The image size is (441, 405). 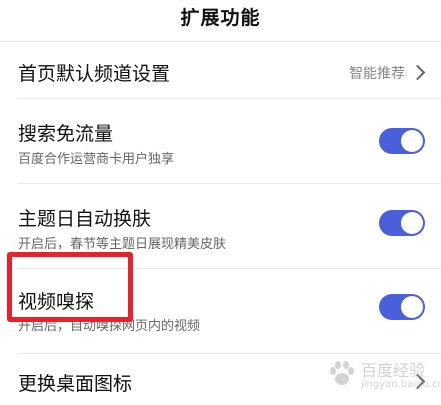 I want to click on toggle-video-sniffing, so click(x=402, y=307).